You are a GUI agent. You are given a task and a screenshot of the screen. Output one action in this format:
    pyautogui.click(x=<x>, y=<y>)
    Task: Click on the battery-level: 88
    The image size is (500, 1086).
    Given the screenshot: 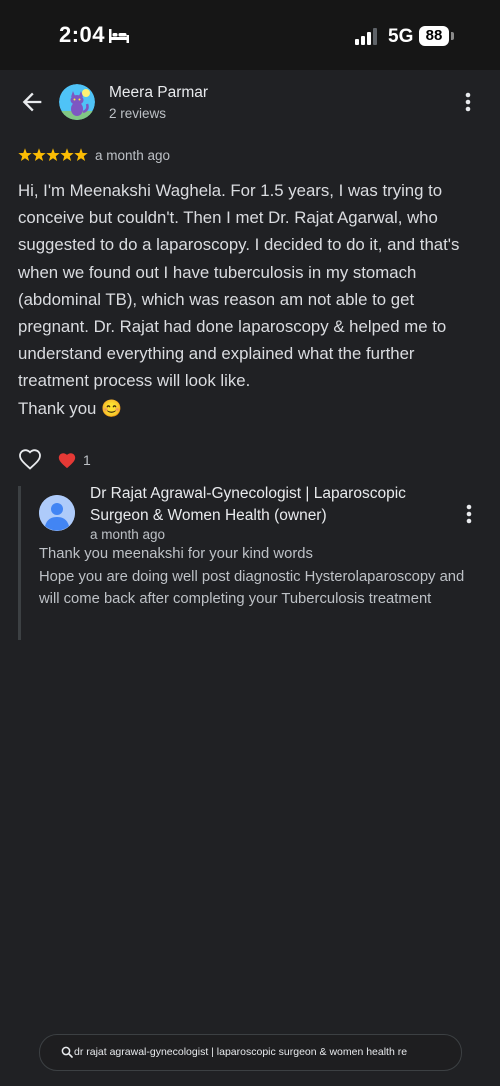 What is the action you would take?
    pyautogui.click(x=434, y=35)
    